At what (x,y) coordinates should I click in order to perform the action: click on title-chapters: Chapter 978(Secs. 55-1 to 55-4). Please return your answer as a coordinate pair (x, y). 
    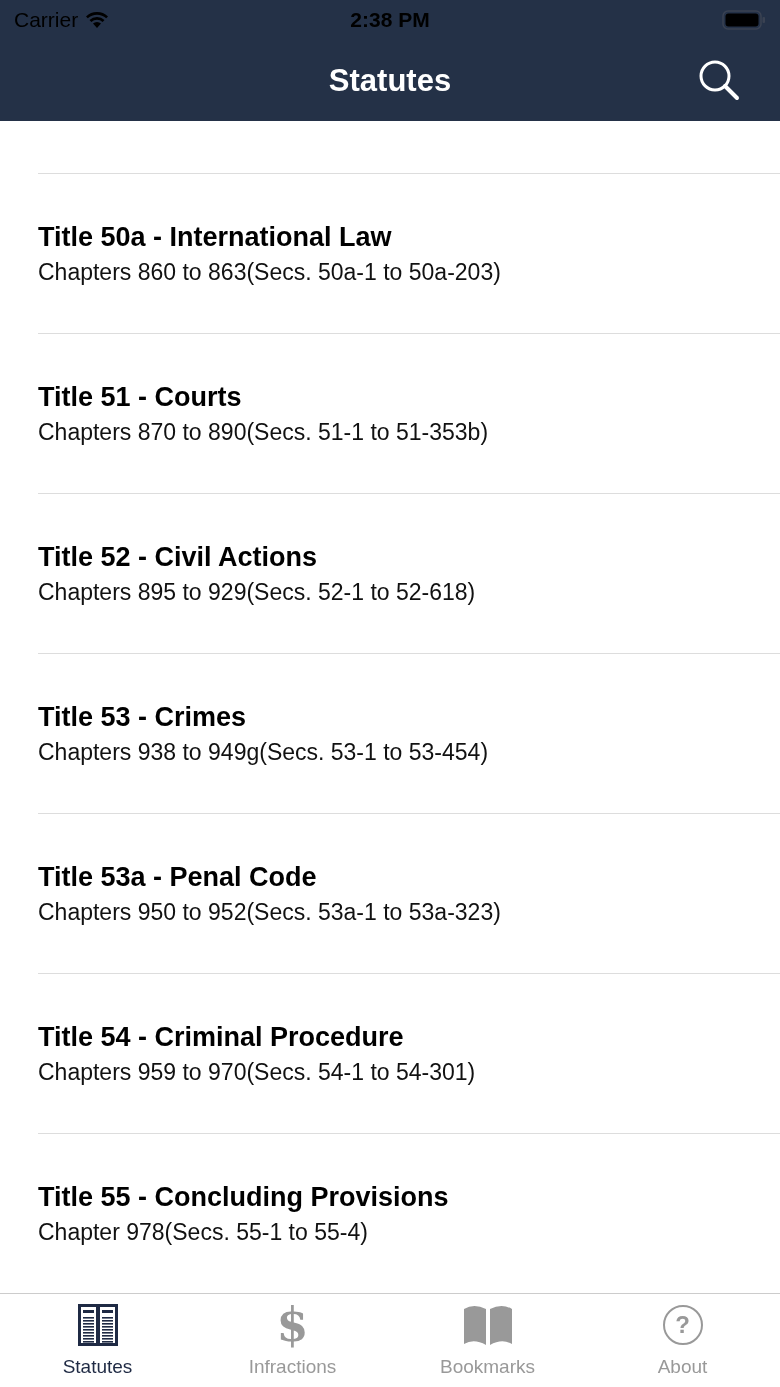
    Looking at the image, I should click on (203, 1232).